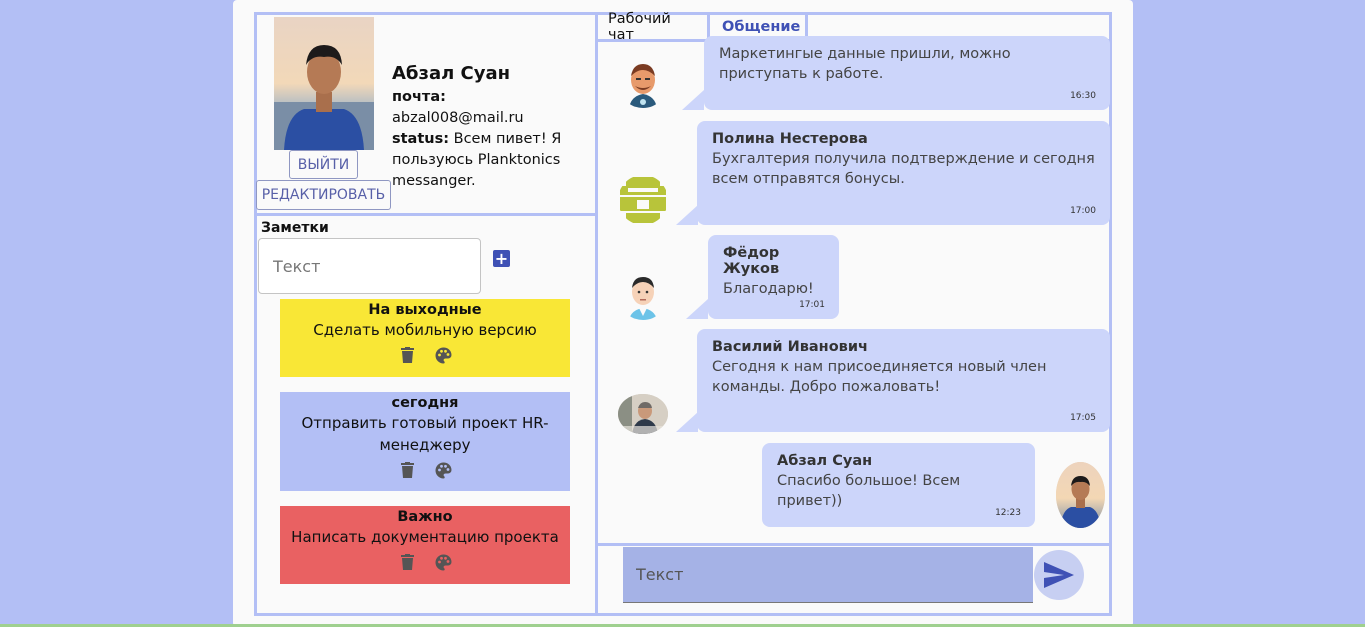 This screenshot has height=627, width=1365. What do you see at coordinates (323, 164) in the screenshot?
I see `logout-button: ВЫЙТИ` at bounding box center [323, 164].